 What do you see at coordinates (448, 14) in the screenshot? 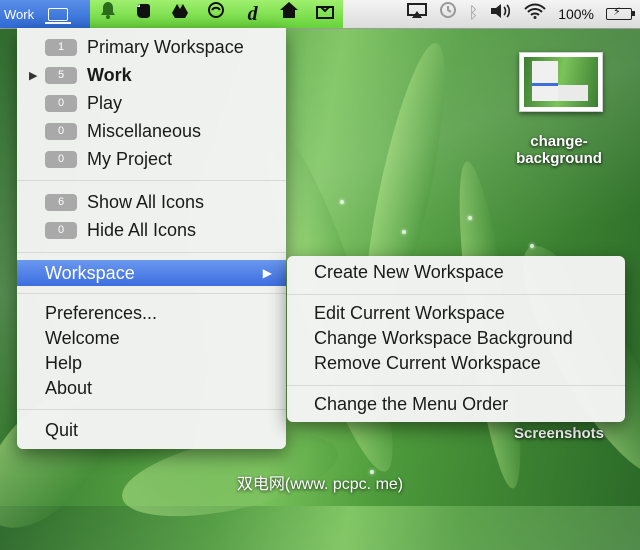
I see `time-machine-icon` at bounding box center [448, 14].